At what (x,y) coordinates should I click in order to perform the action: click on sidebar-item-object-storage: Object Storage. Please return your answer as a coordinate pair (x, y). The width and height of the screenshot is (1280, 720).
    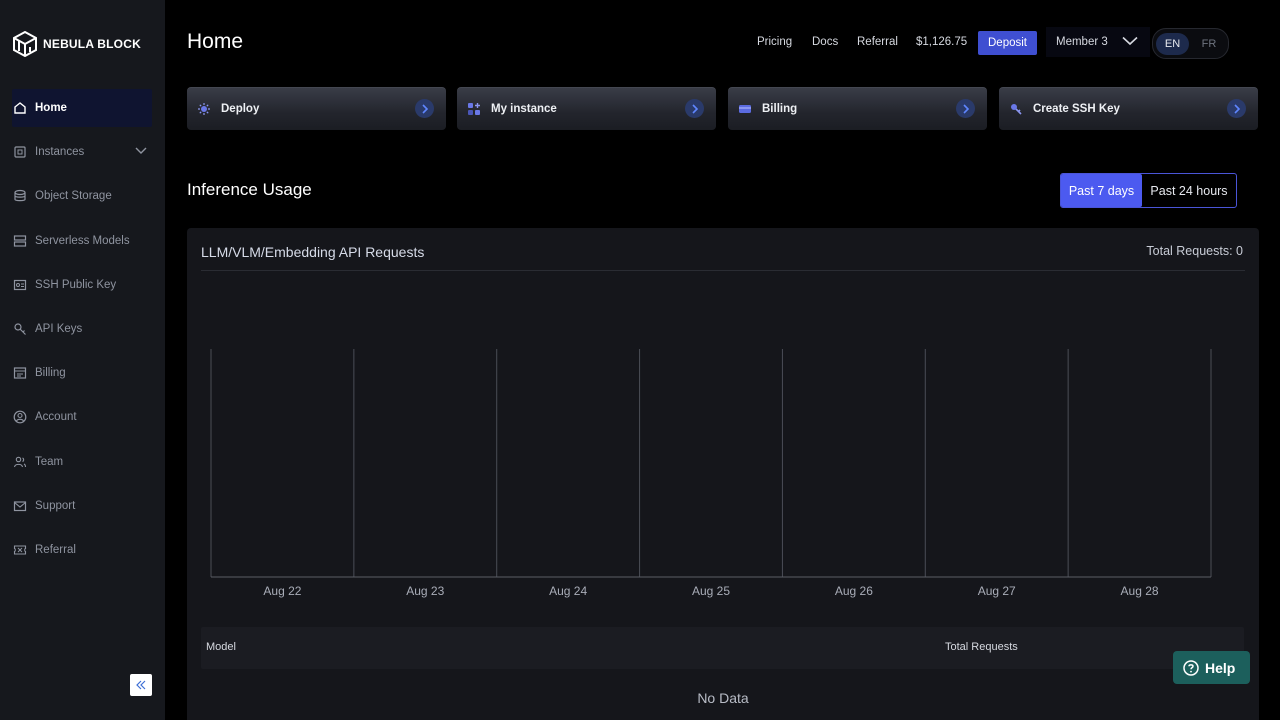
    Looking at the image, I should click on (82, 196).